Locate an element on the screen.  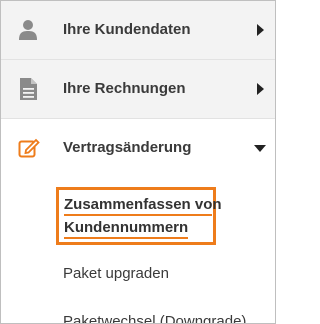
document-icon is located at coordinates (28, 89).